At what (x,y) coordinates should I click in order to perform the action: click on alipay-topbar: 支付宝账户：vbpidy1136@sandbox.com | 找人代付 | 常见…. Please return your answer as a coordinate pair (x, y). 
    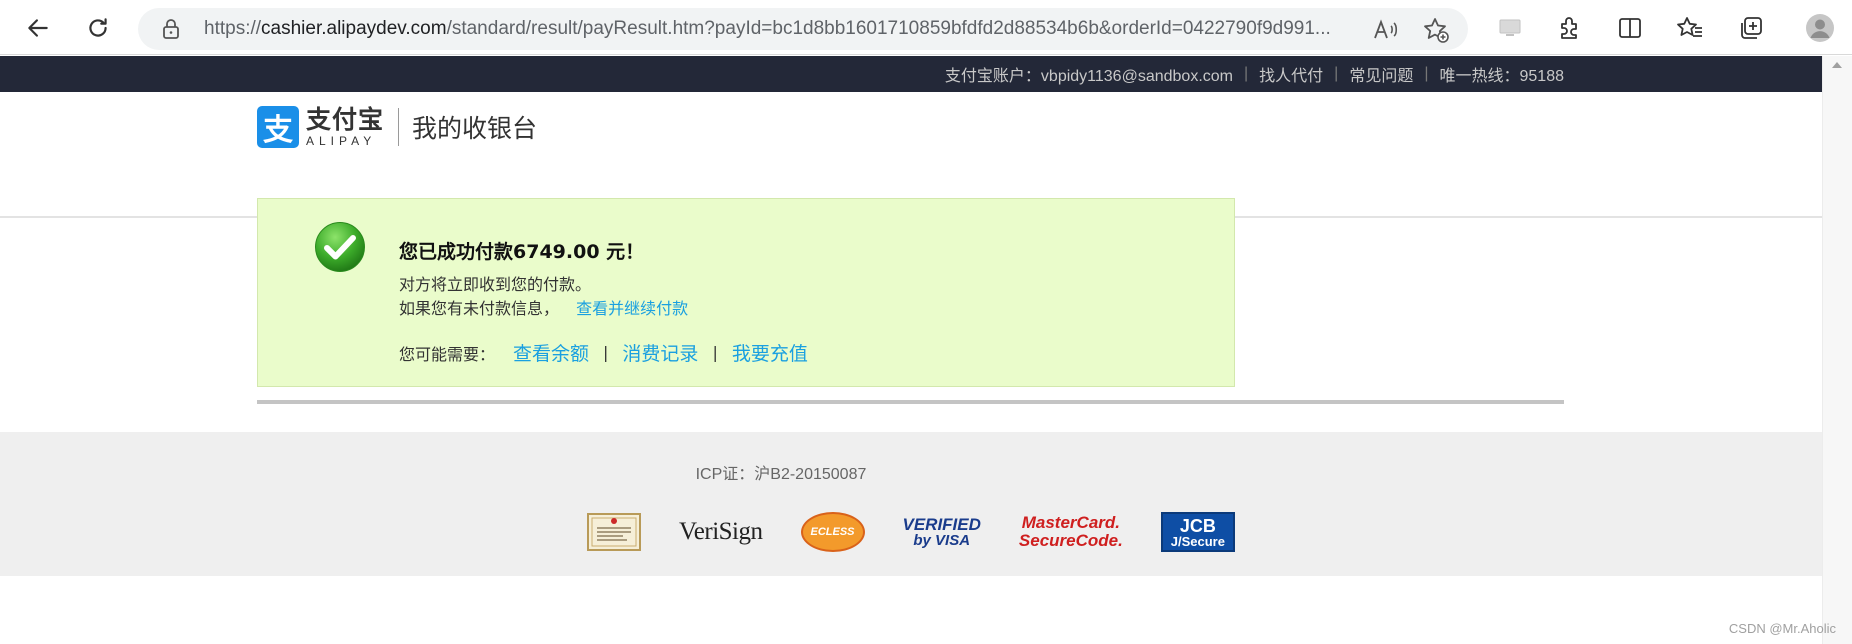
    Looking at the image, I should click on (911, 74).